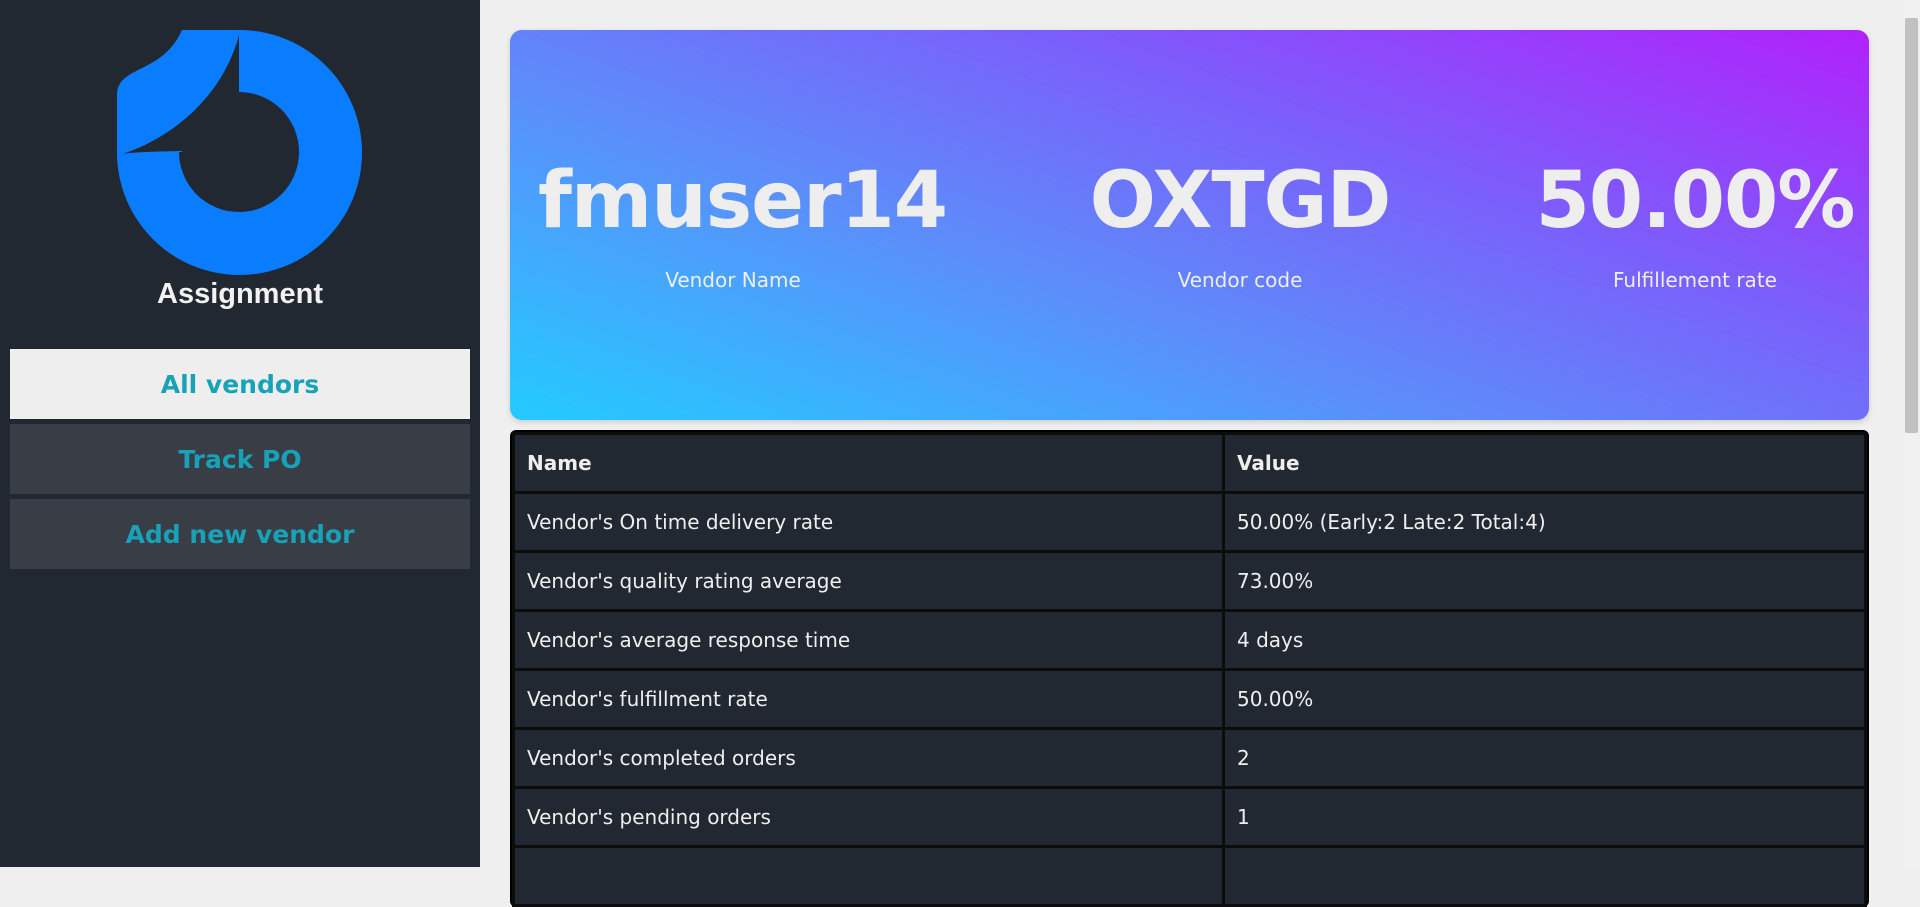  What do you see at coordinates (240, 534) in the screenshot?
I see `nav-add-new-vendor: Add new vendor` at bounding box center [240, 534].